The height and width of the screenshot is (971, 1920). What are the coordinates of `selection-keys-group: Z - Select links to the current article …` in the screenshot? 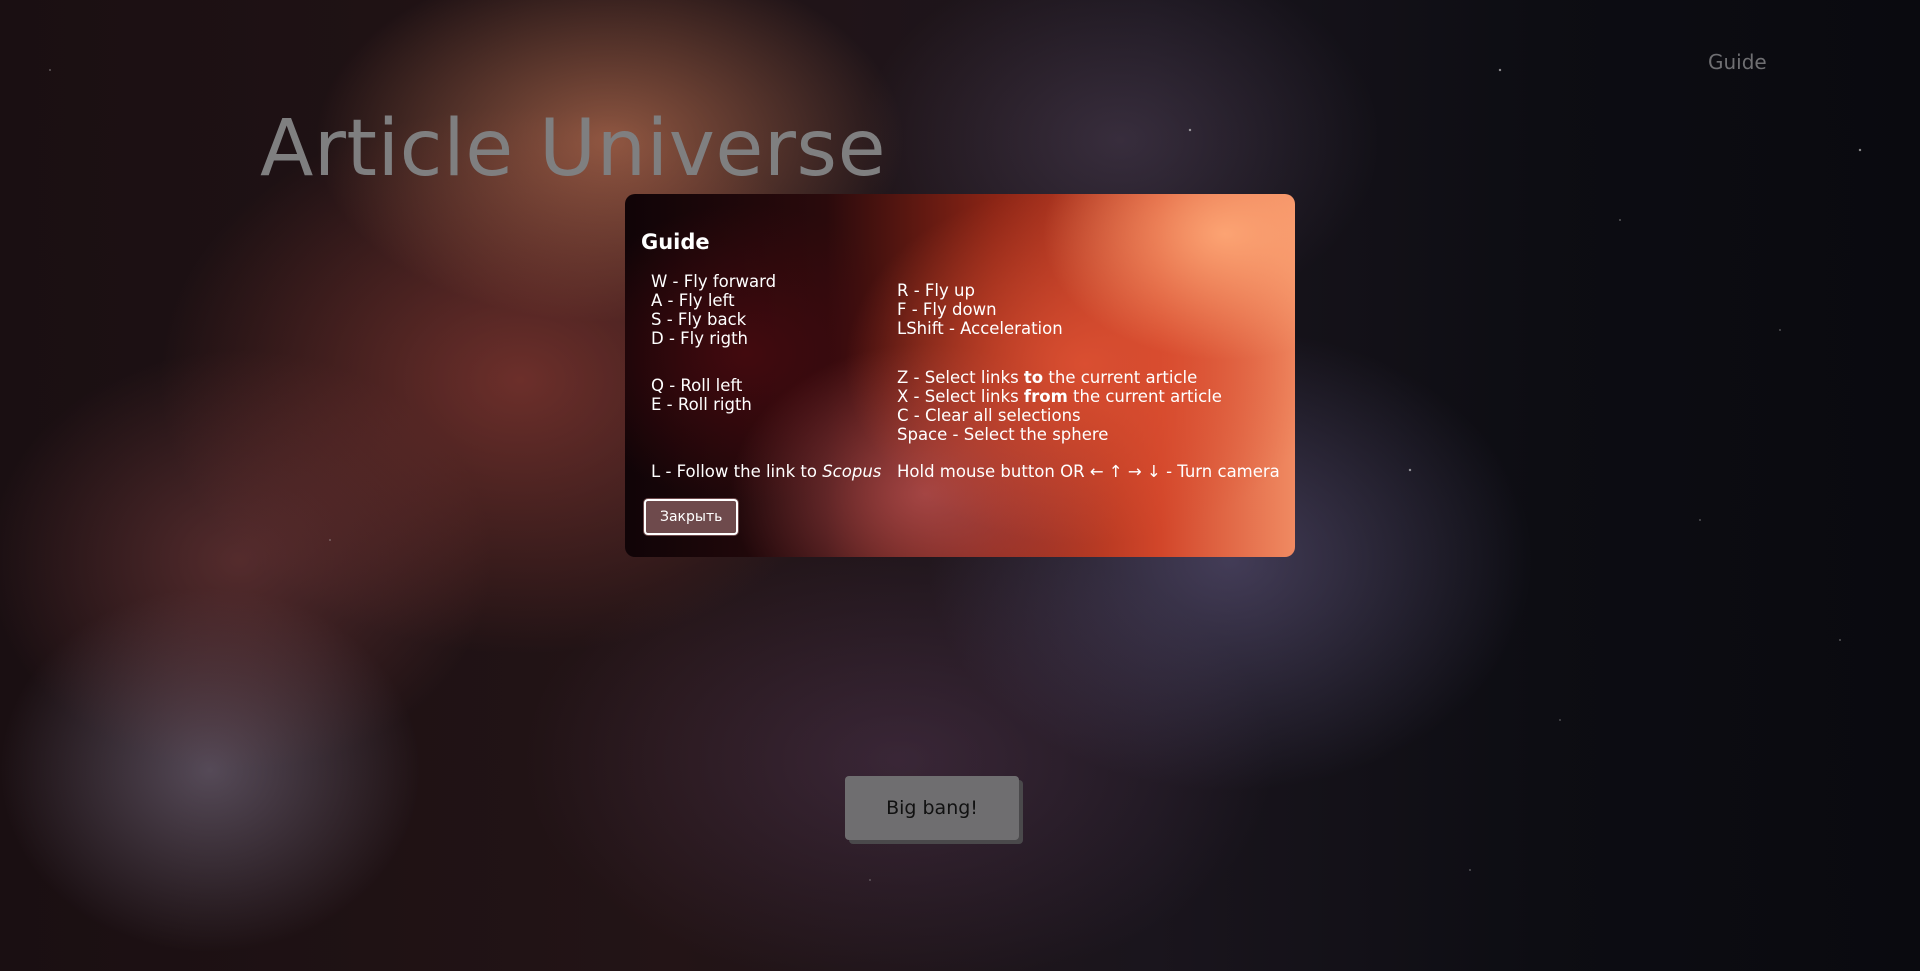 It's located at (1088, 396).